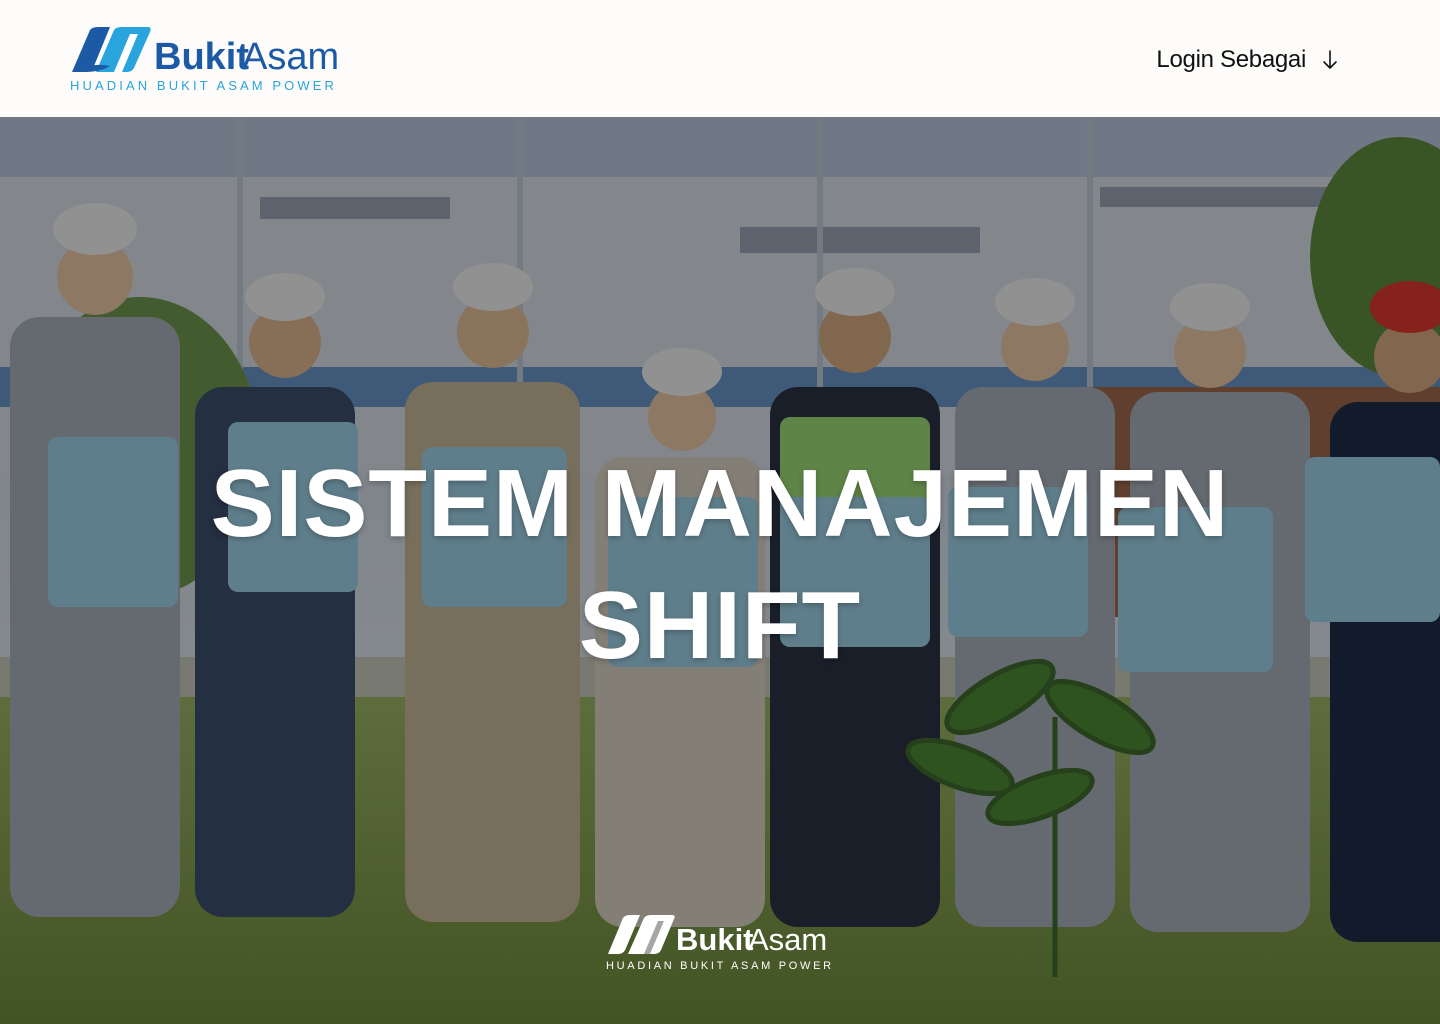  What do you see at coordinates (715, 939) in the screenshot?
I see `footer-logo-wordmark-bold: Bukit` at bounding box center [715, 939].